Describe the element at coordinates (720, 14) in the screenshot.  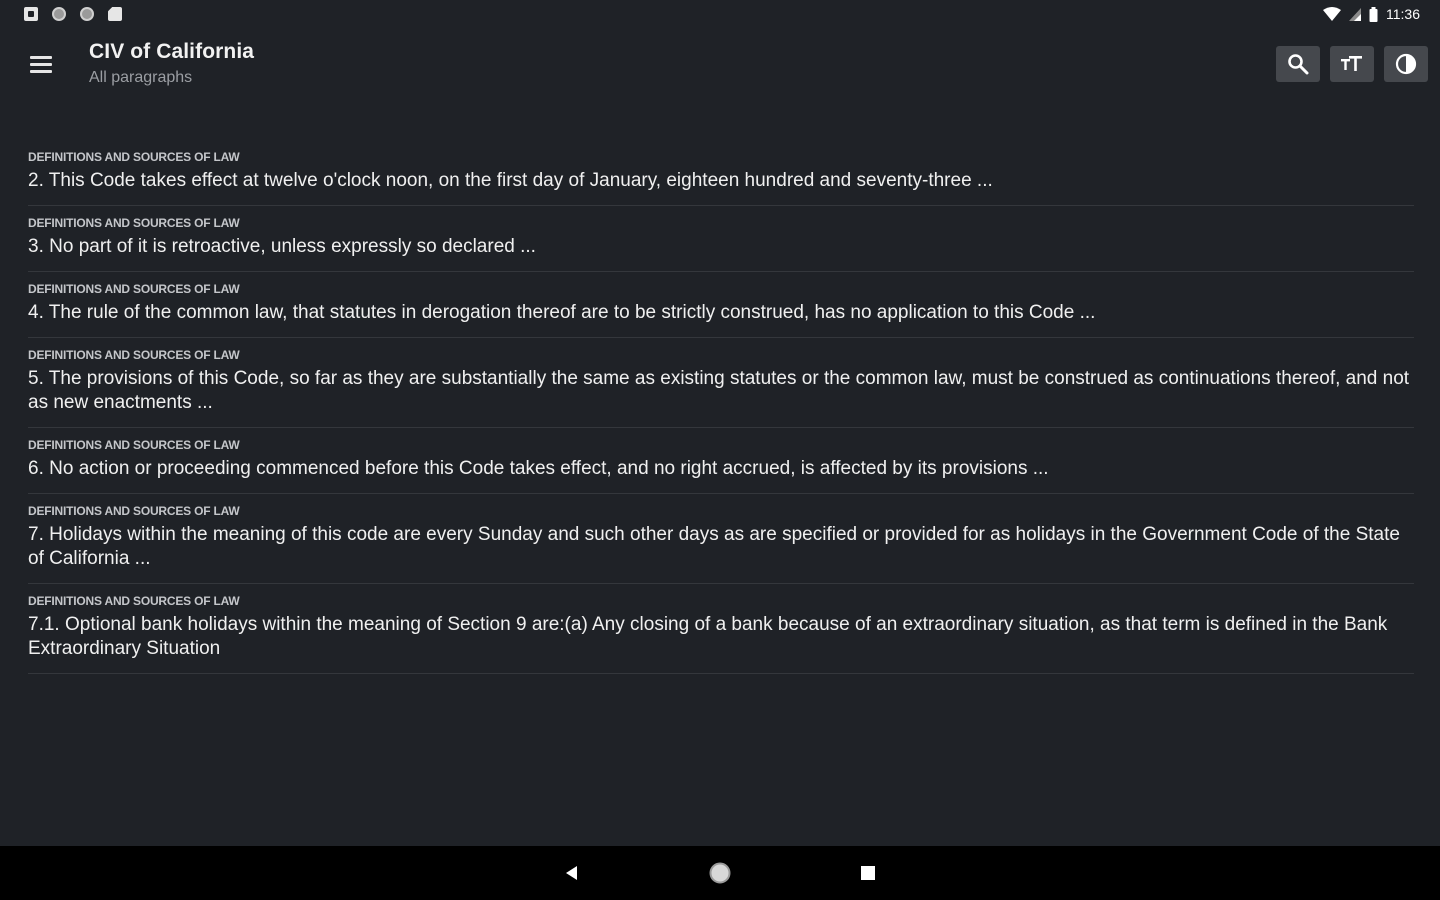
I see `status-bar: 11:36` at that location.